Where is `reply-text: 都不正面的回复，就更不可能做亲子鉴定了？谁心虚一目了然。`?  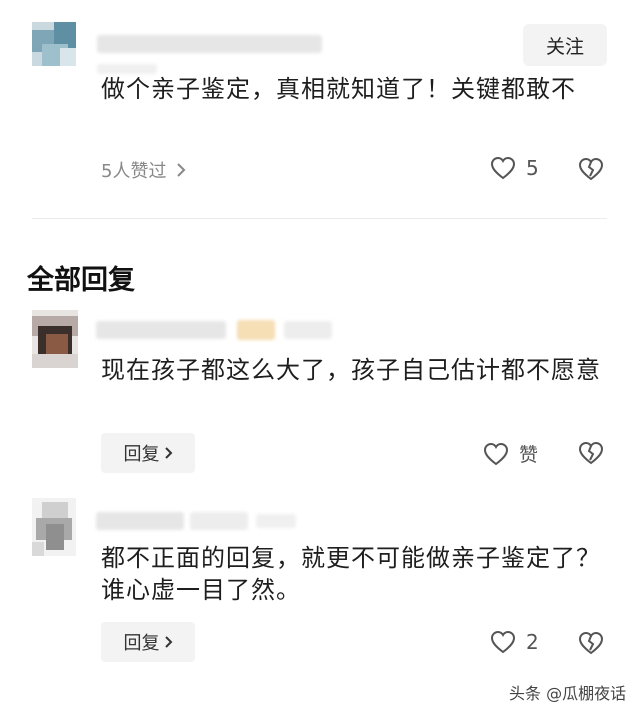 reply-text: 都不正面的回复，就更不可能做亲子鉴定了？谁心虚一目了然。 is located at coordinates (351, 574).